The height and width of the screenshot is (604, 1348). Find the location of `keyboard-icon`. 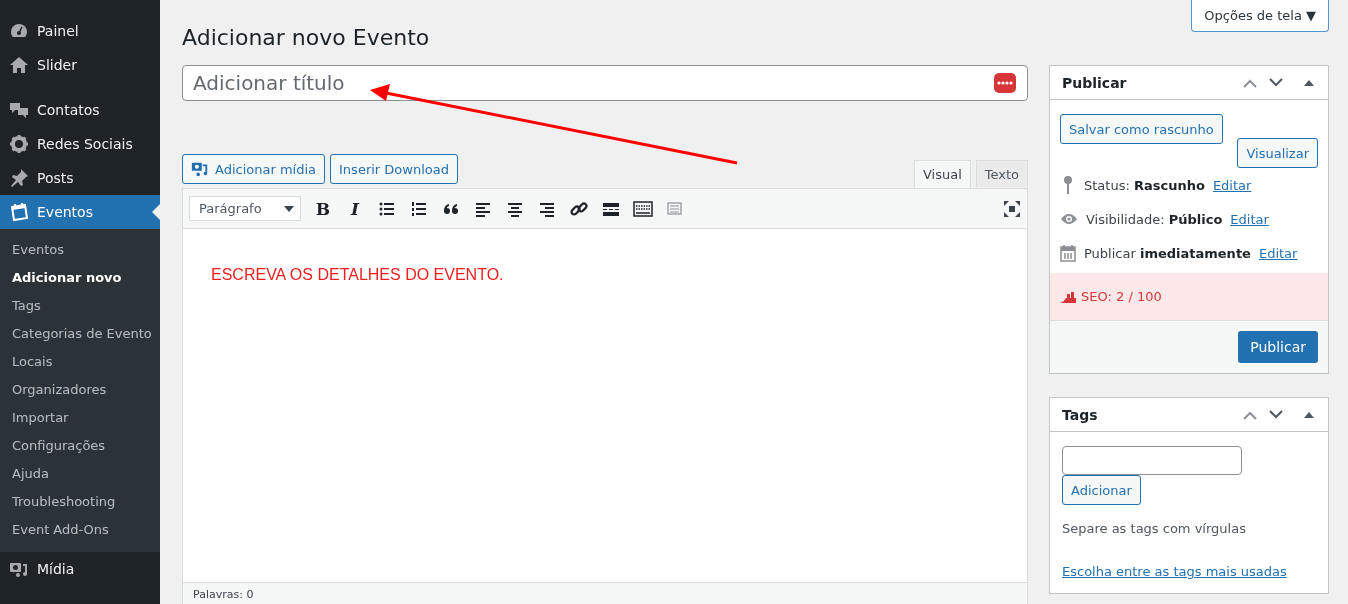

keyboard-icon is located at coordinates (643, 208).